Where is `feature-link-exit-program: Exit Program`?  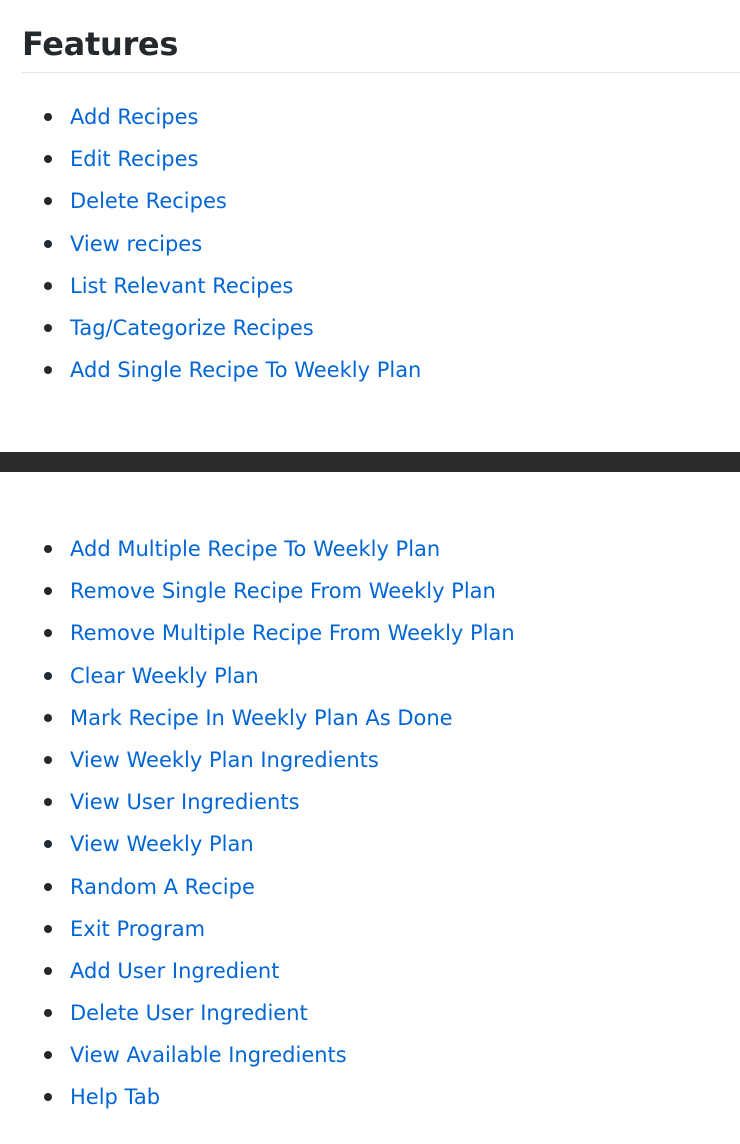 feature-link-exit-program: Exit Program is located at coordinates (137, 929).